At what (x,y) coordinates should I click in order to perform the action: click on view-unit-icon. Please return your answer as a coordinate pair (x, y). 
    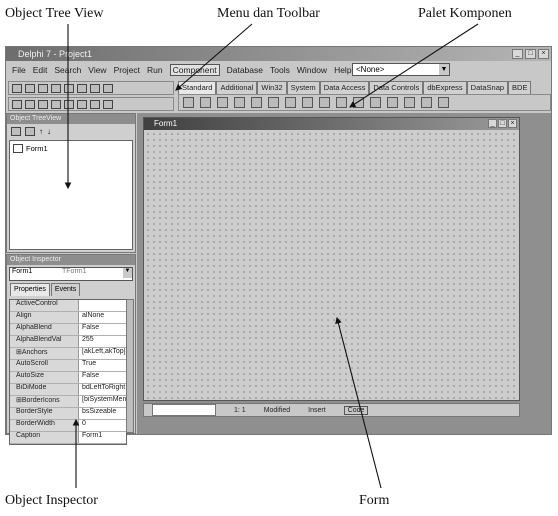
    Looking at the image, I should click on (17, 104).